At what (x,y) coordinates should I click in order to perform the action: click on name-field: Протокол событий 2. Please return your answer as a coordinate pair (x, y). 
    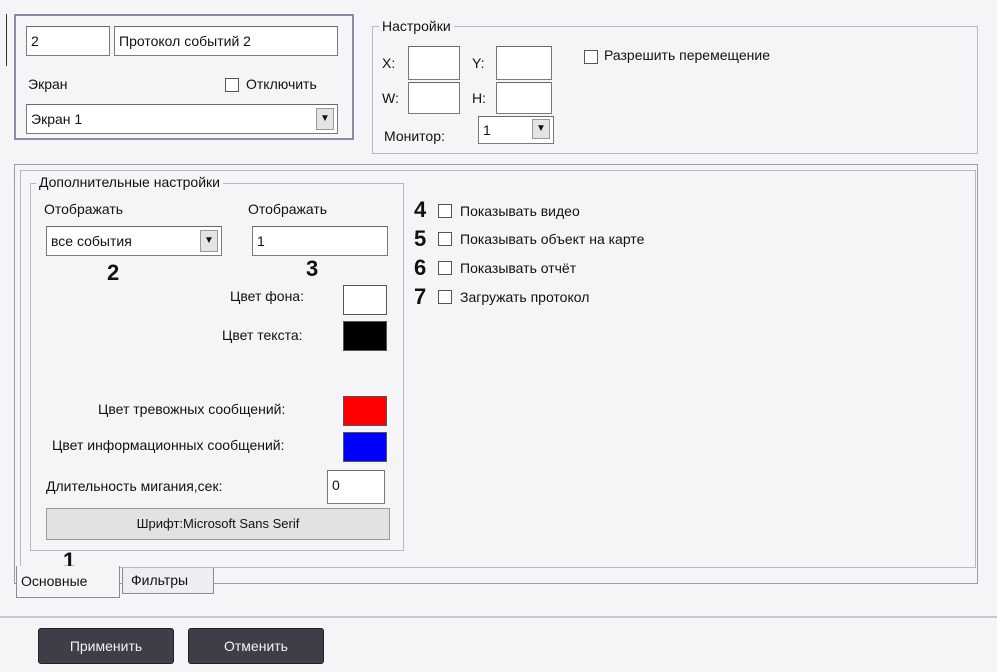
    Looking at the image, I should click on (226, 41).